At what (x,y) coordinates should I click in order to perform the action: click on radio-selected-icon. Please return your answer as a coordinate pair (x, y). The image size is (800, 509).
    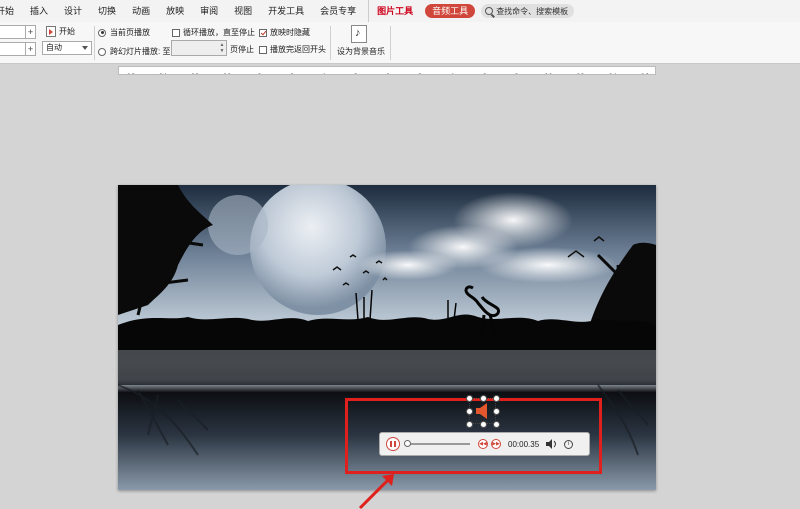
    Looking at the image, I should click on (102, 32).